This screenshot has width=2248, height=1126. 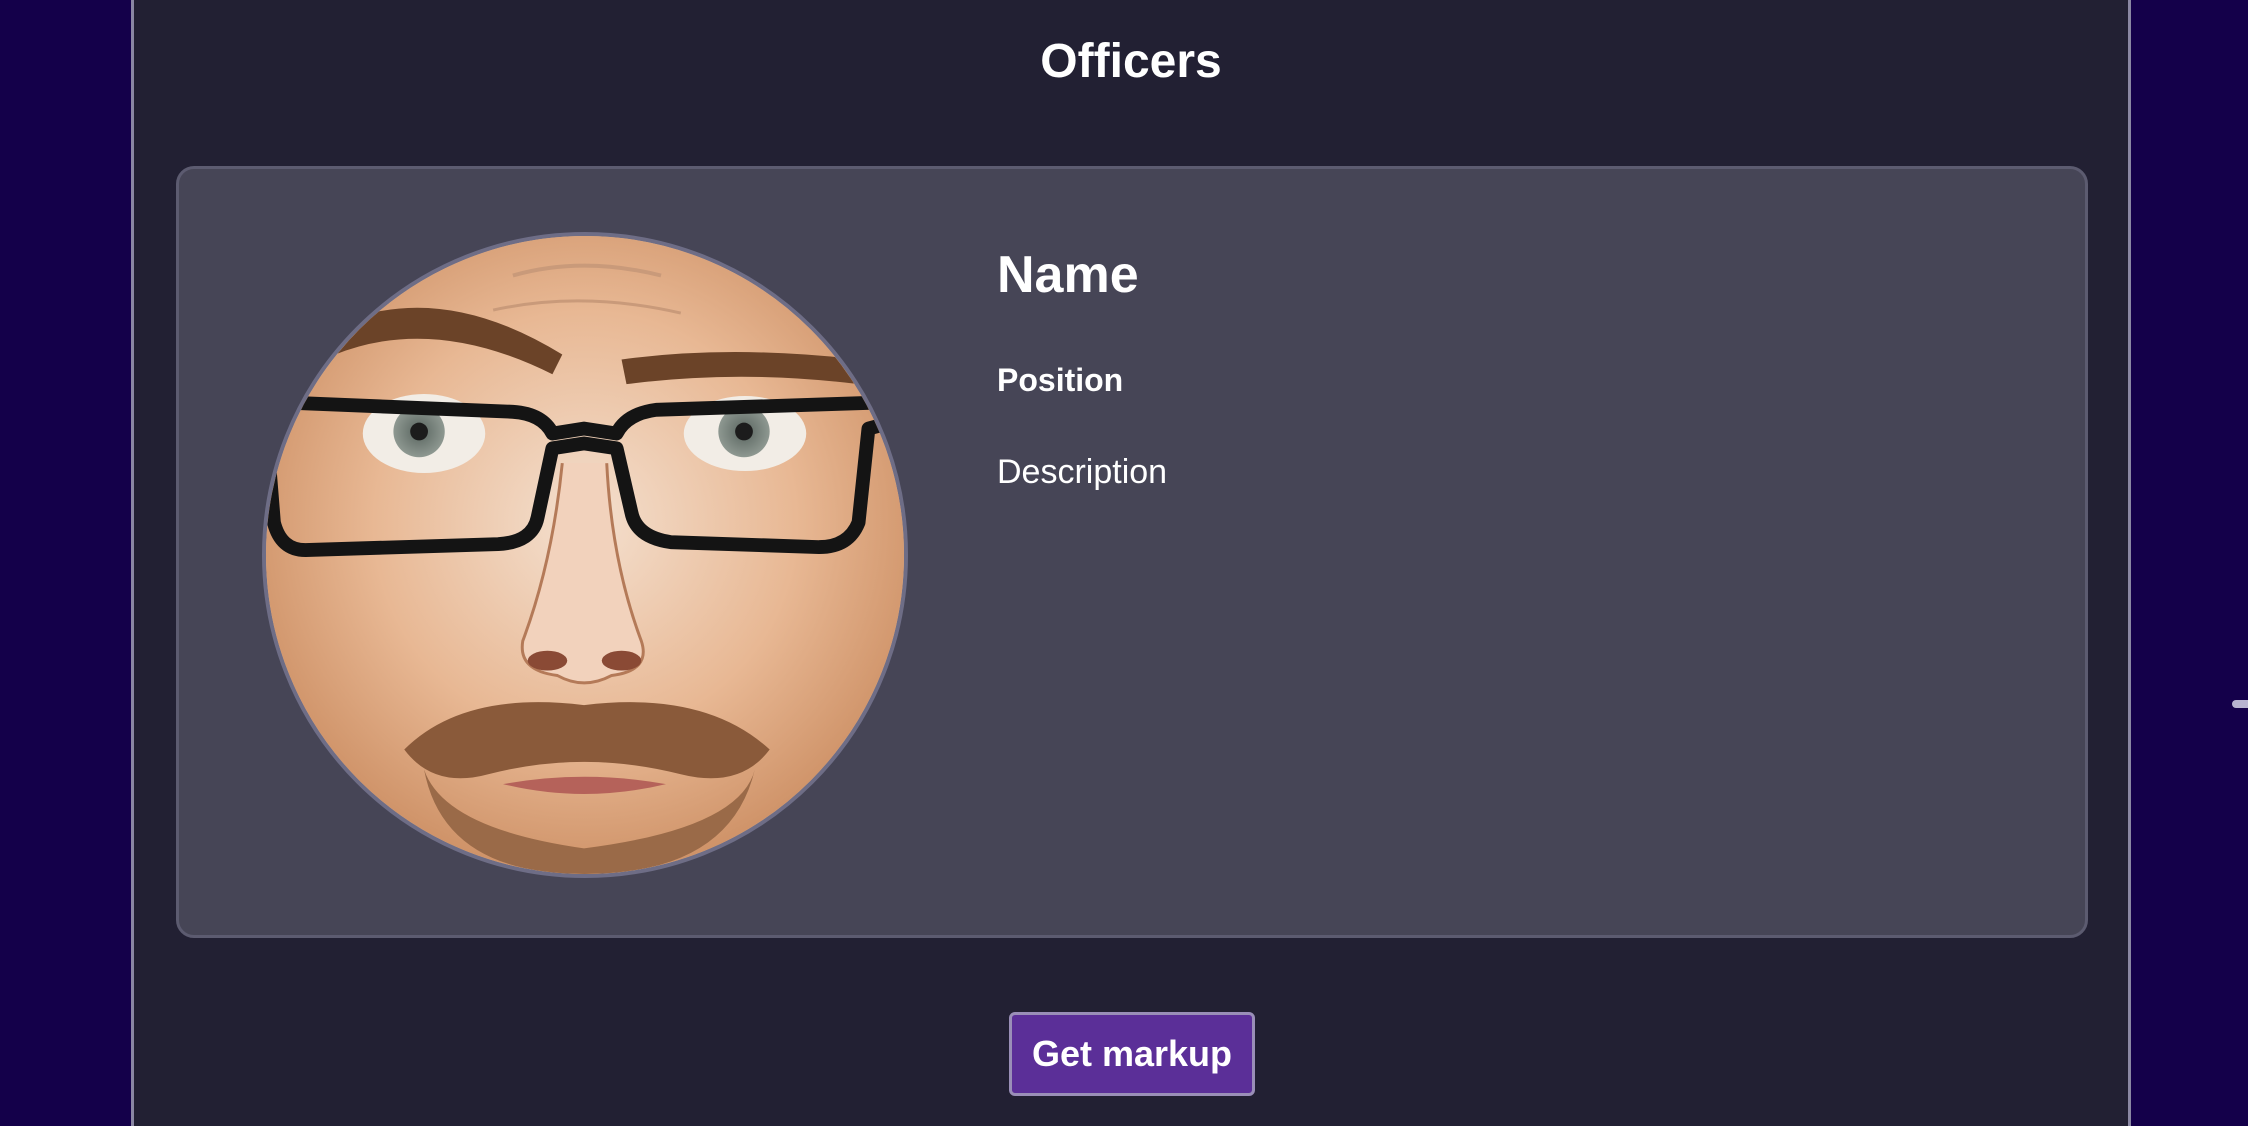 What do you see at coordinates (2240, 704) in the screenshot?
I see `scroll-edge-marker` at bounding box center [2240, 704].